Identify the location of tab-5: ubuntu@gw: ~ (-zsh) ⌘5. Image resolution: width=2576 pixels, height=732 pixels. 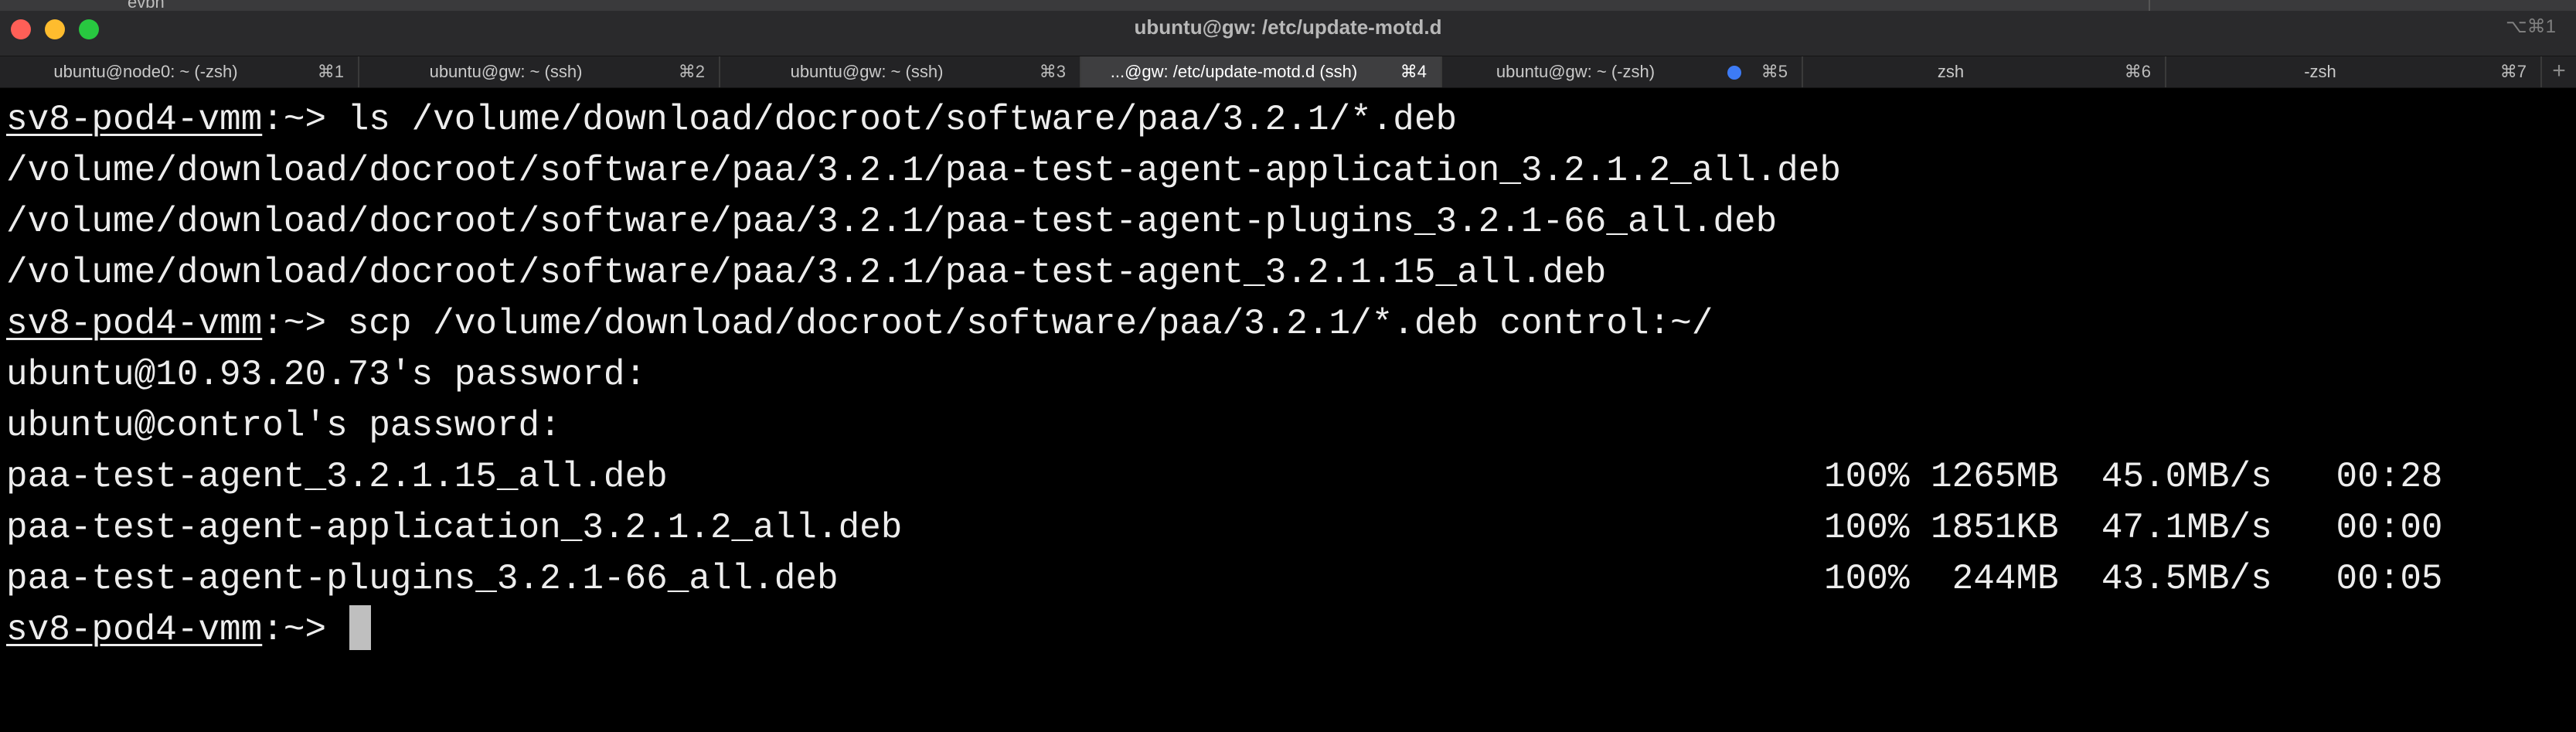
(1623, 71).